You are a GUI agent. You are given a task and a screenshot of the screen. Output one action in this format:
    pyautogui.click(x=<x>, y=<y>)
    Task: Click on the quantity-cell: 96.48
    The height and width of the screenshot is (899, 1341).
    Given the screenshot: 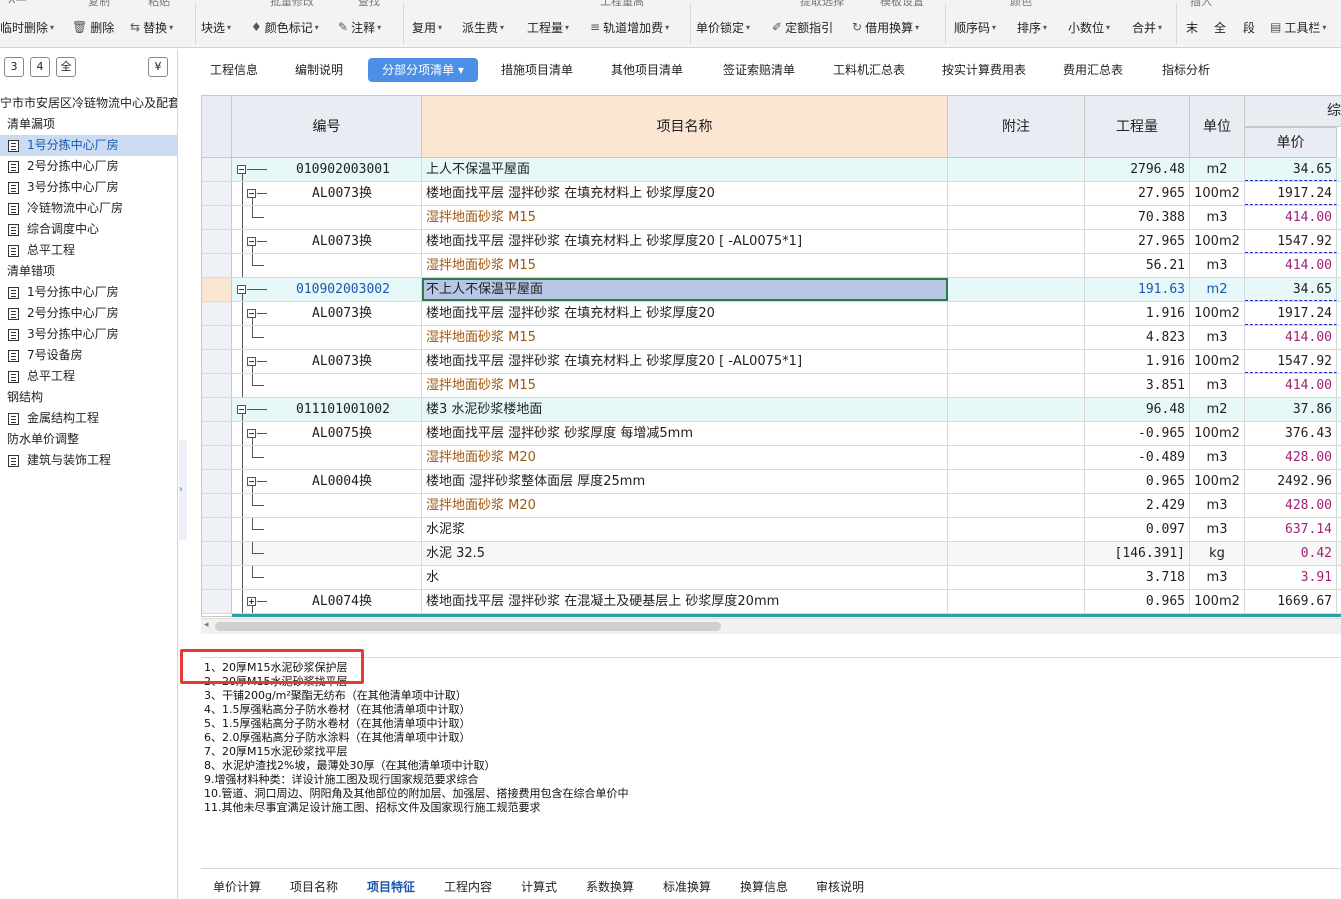 What is the action you would take?
    pyautogui.click(x=1137, y=409)
    